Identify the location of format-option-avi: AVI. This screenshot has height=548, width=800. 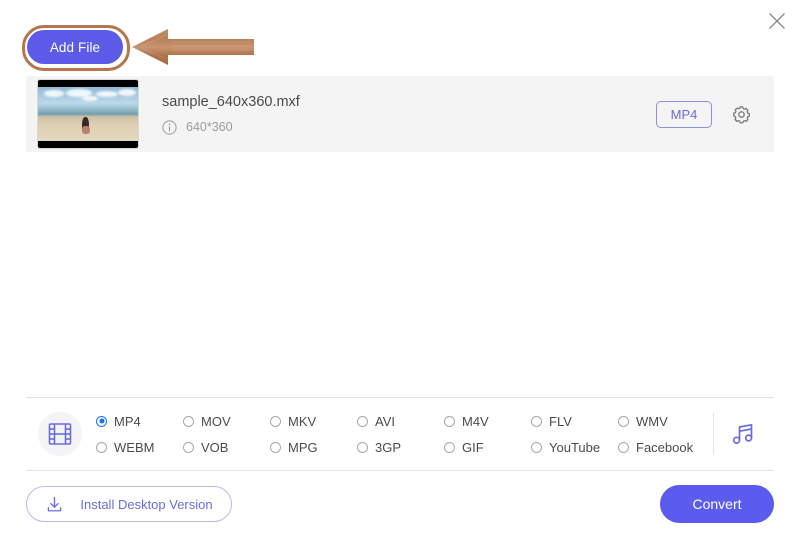
(400, 421).